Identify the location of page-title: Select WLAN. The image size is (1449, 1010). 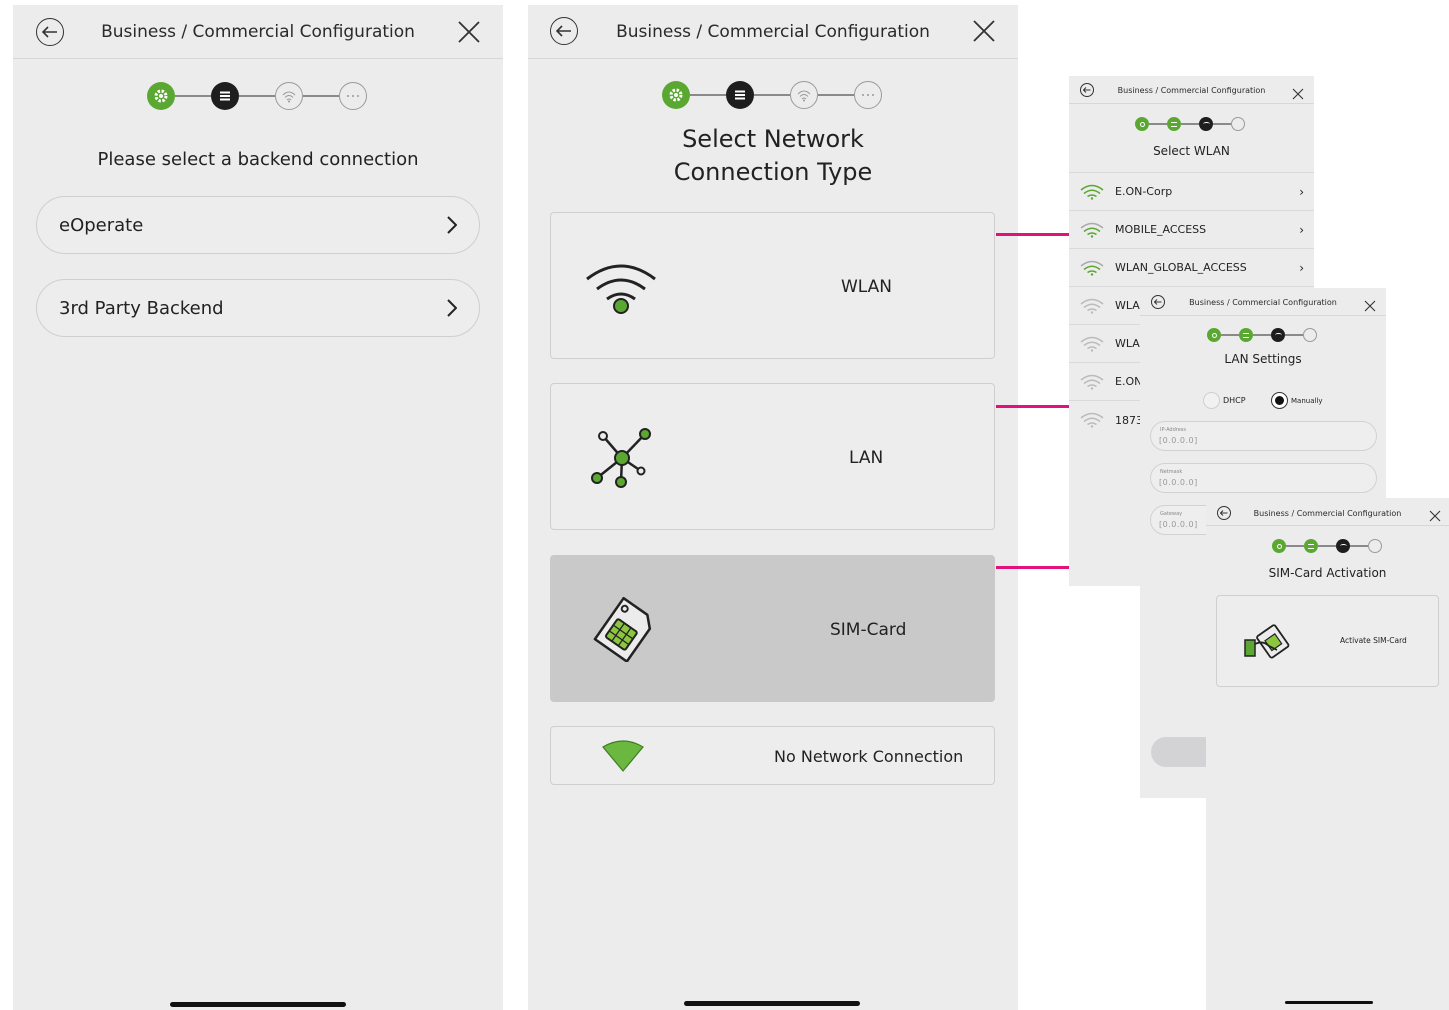
(1191, 151).